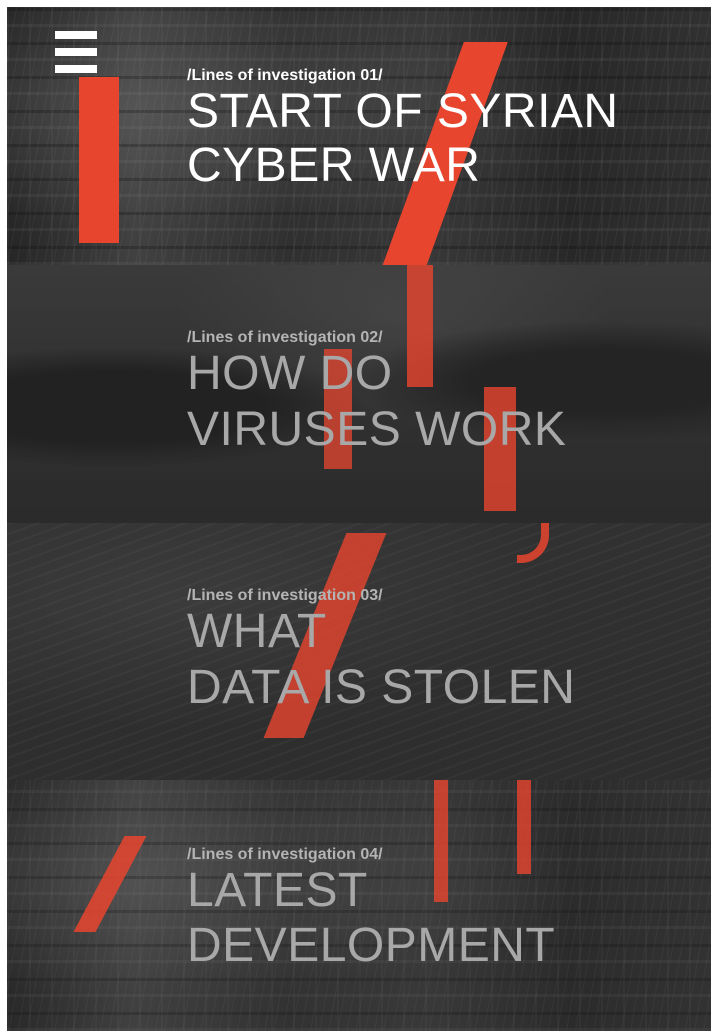 The image size is (713, 1031). I want to click on investigation-label: /Lines of investigation 04/, so click(285, 854).